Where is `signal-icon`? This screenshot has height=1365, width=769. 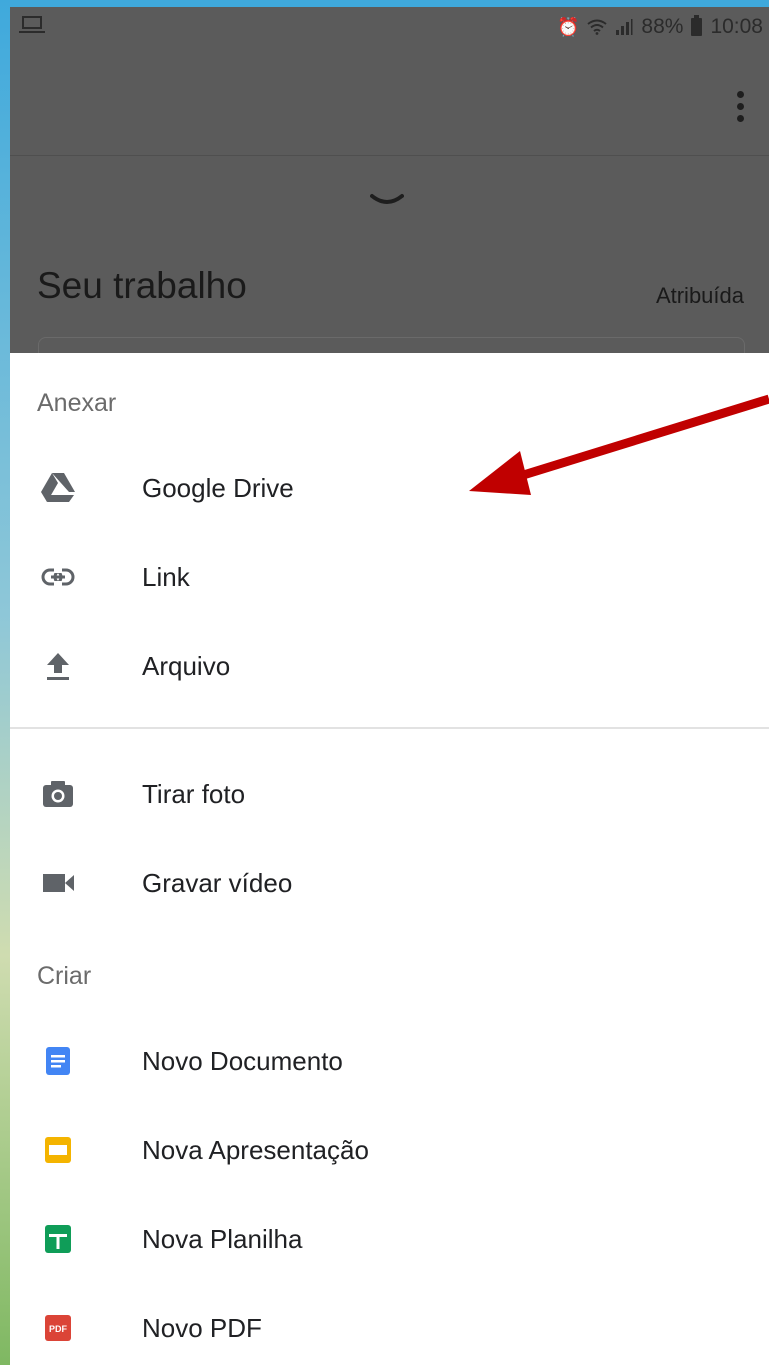
signal-icon is located at coordinates (624, 27).